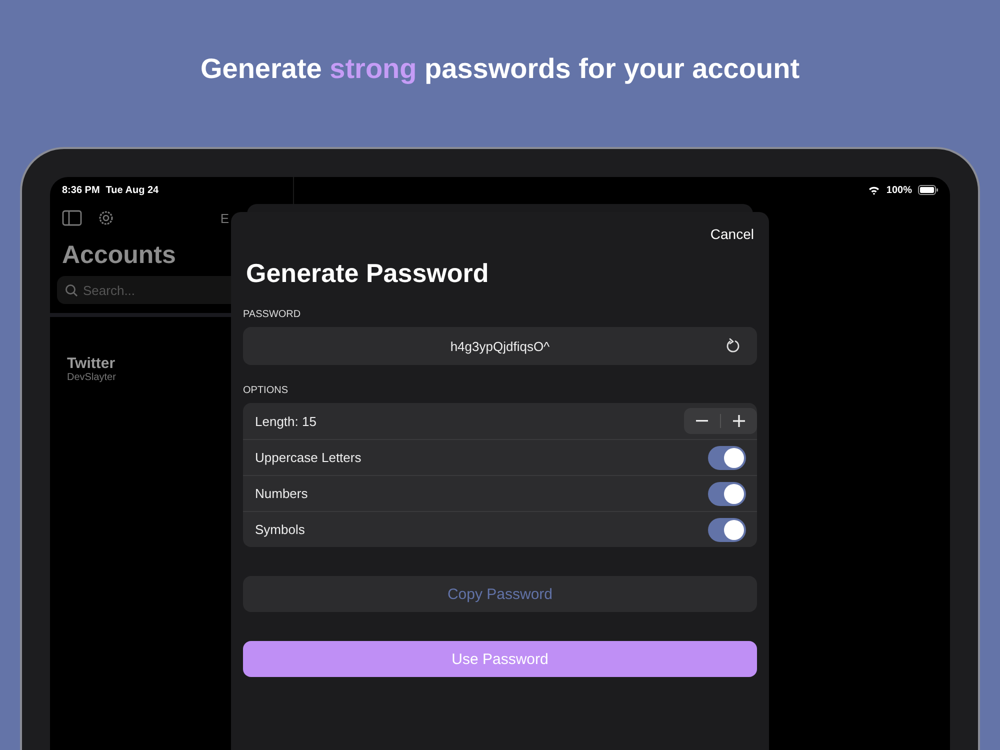 This screenshot has width=1000, height=750. What do you see at coordinates (500, 346) in the screenshot?
I see `password-field: h4g3ypQjdfiqsO^` at bounding box center [500, 346].